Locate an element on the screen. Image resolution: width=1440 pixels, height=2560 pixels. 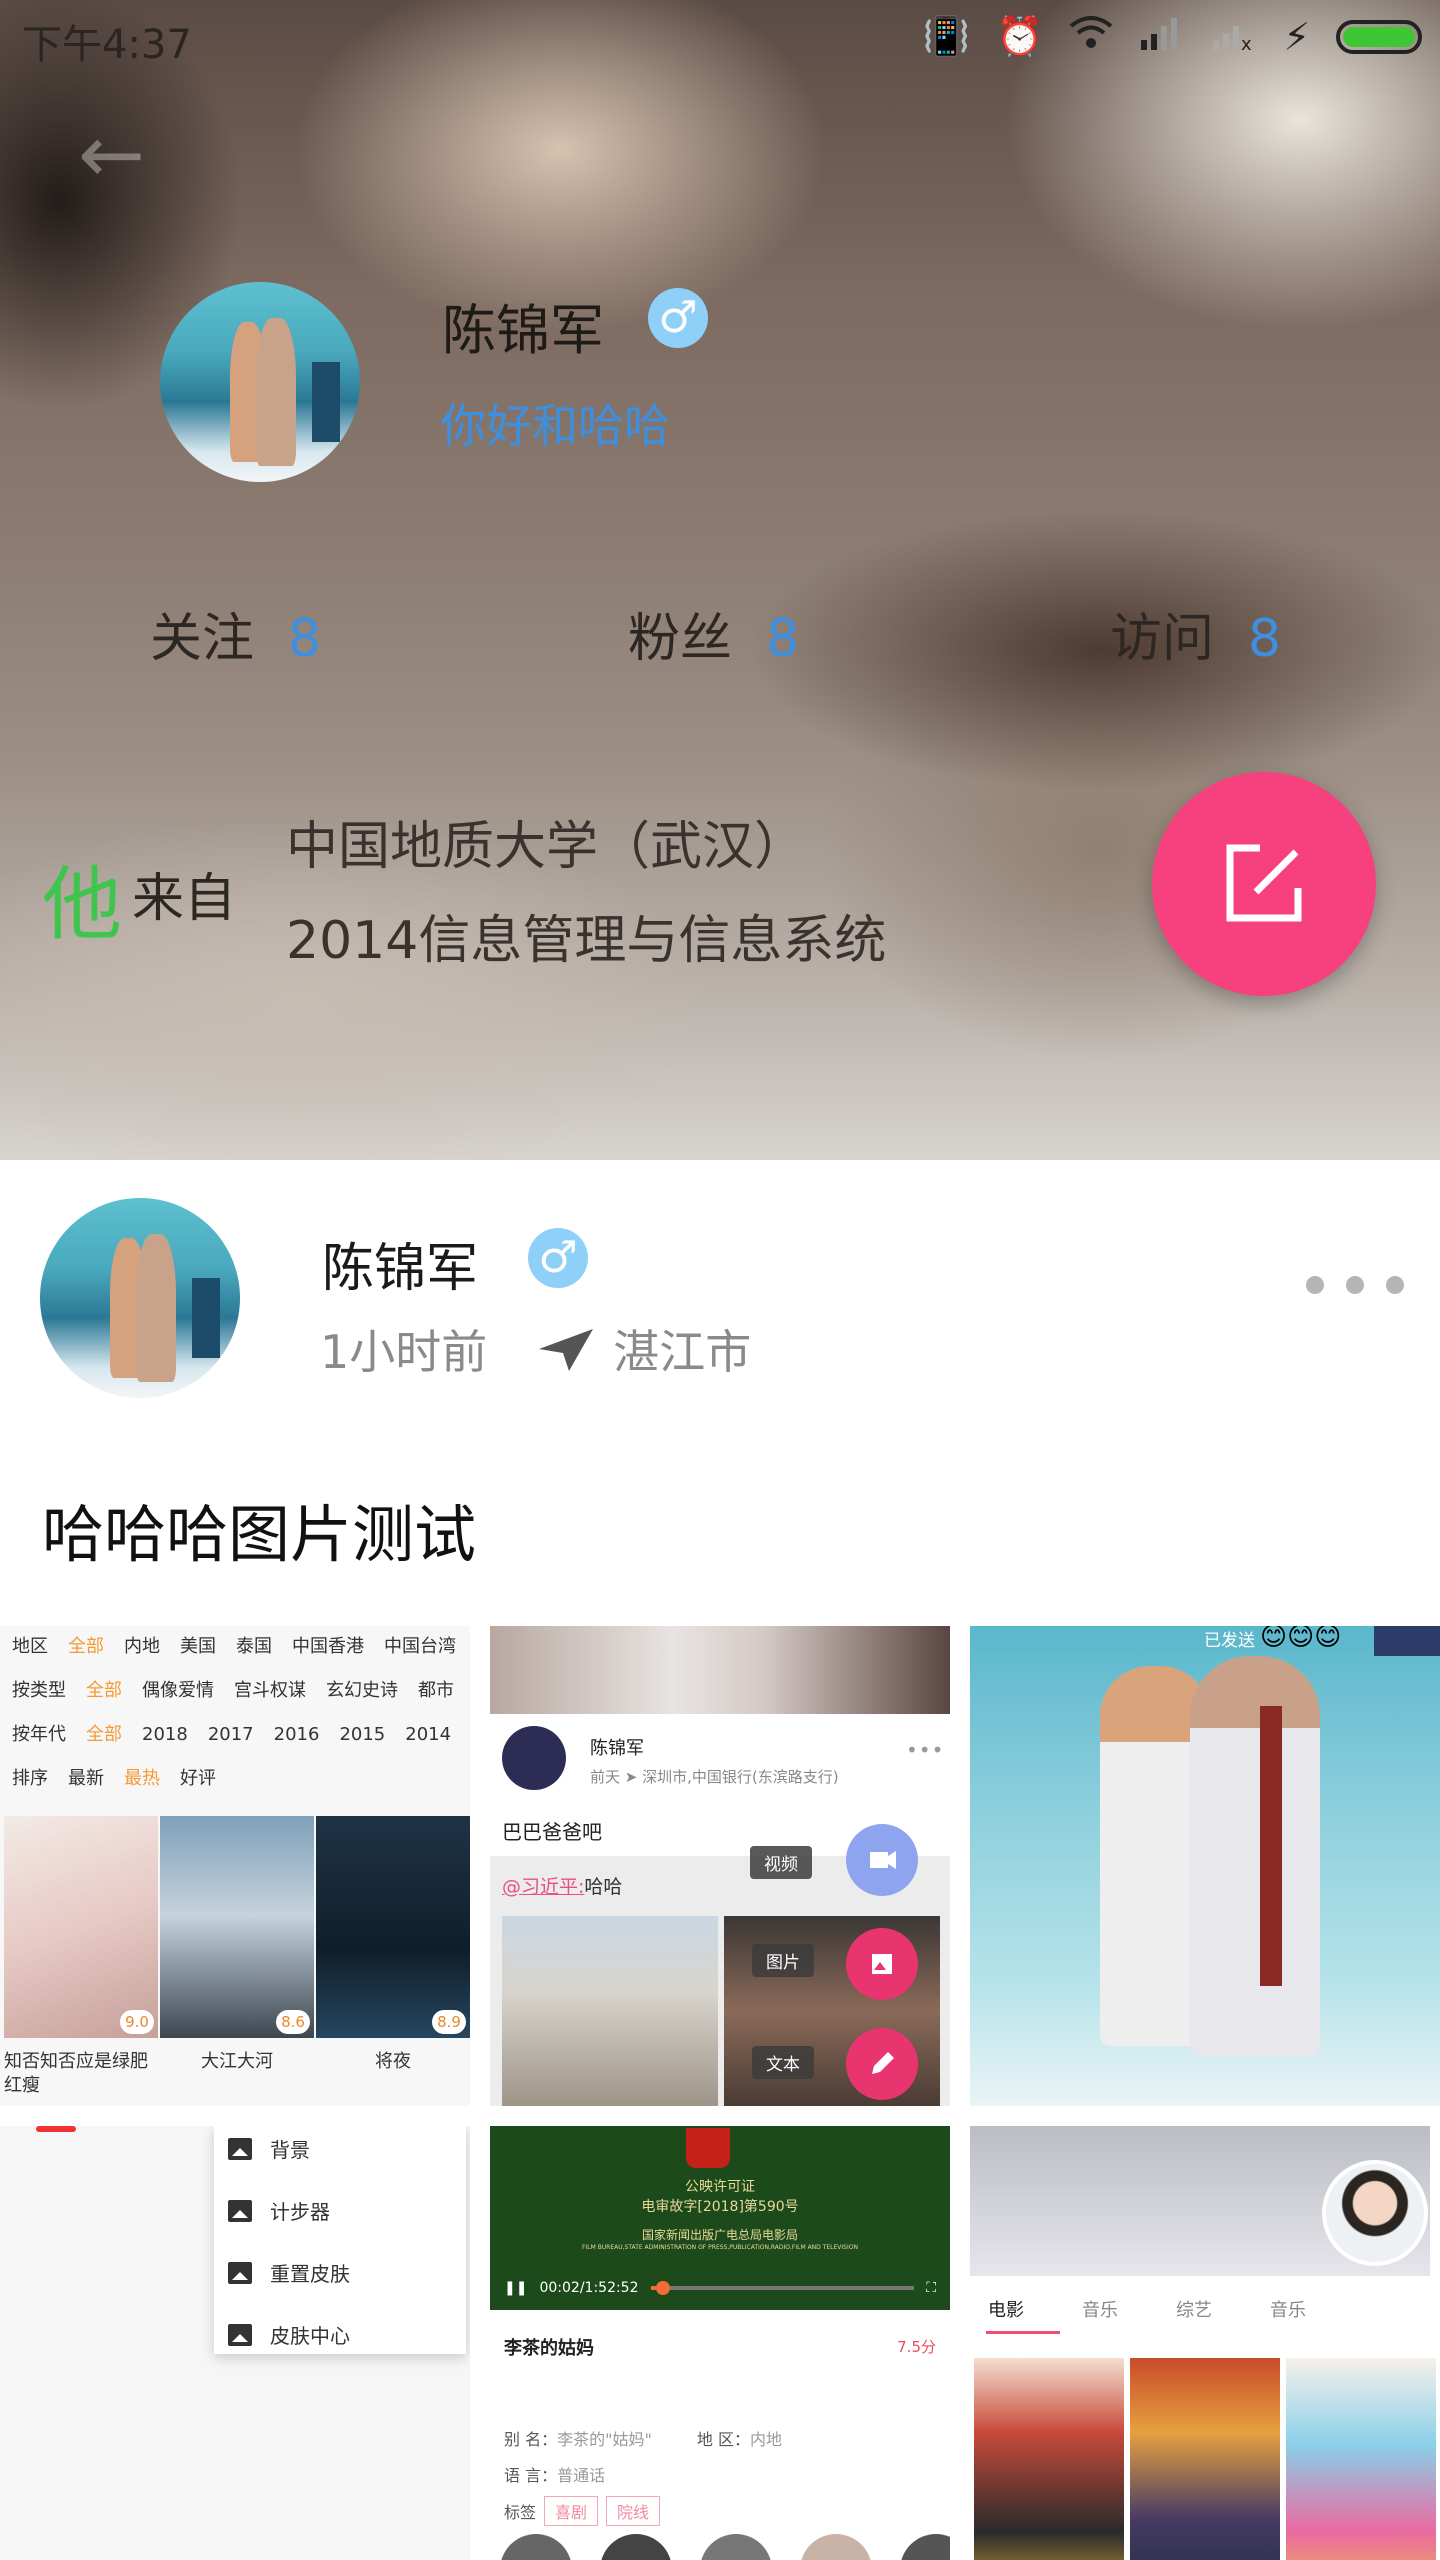
video-camera-icon is located at coordinates (882, 1860).